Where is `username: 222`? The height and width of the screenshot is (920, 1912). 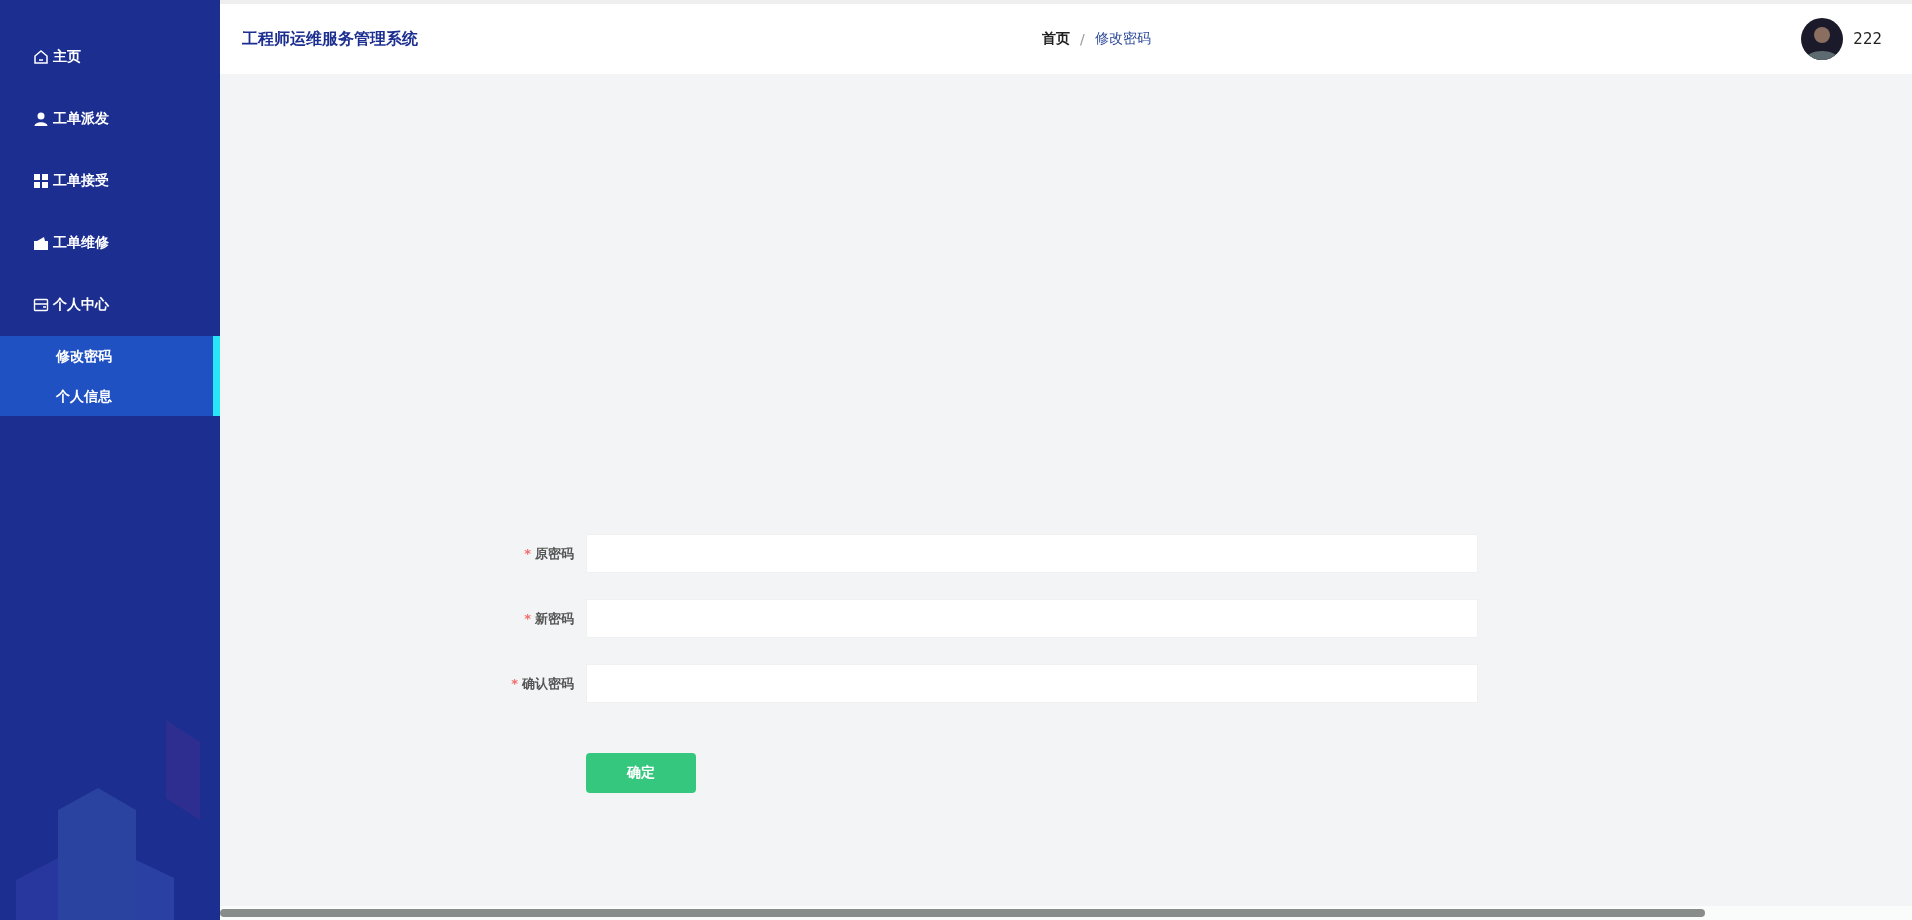
username: 222 is located at coordinates (1867, 39).